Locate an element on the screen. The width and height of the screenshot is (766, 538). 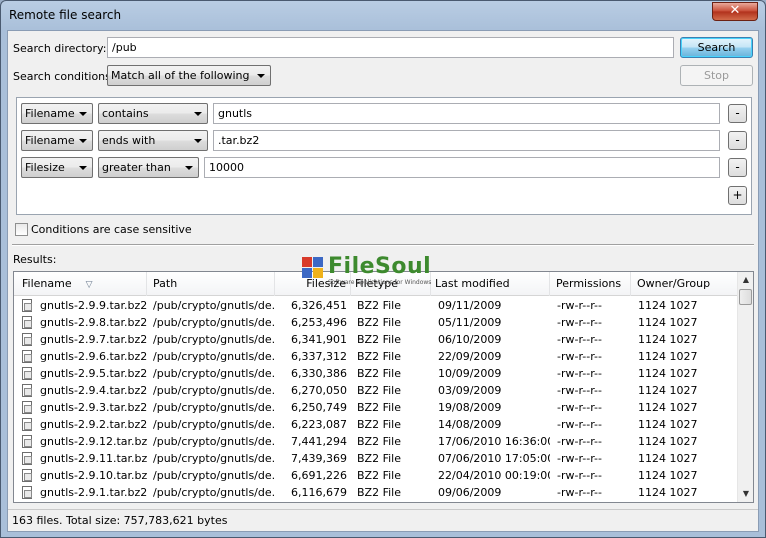
cell-last-modified: 05/11/2009 is located at coordinates (470, 322).